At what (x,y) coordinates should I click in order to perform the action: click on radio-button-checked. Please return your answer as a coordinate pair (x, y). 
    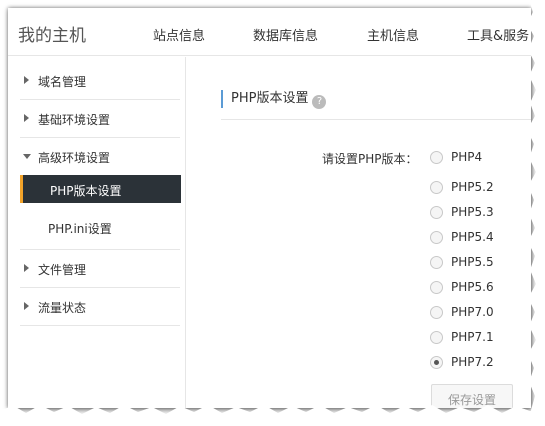
    Looking at the image, I should click on (436, 362).